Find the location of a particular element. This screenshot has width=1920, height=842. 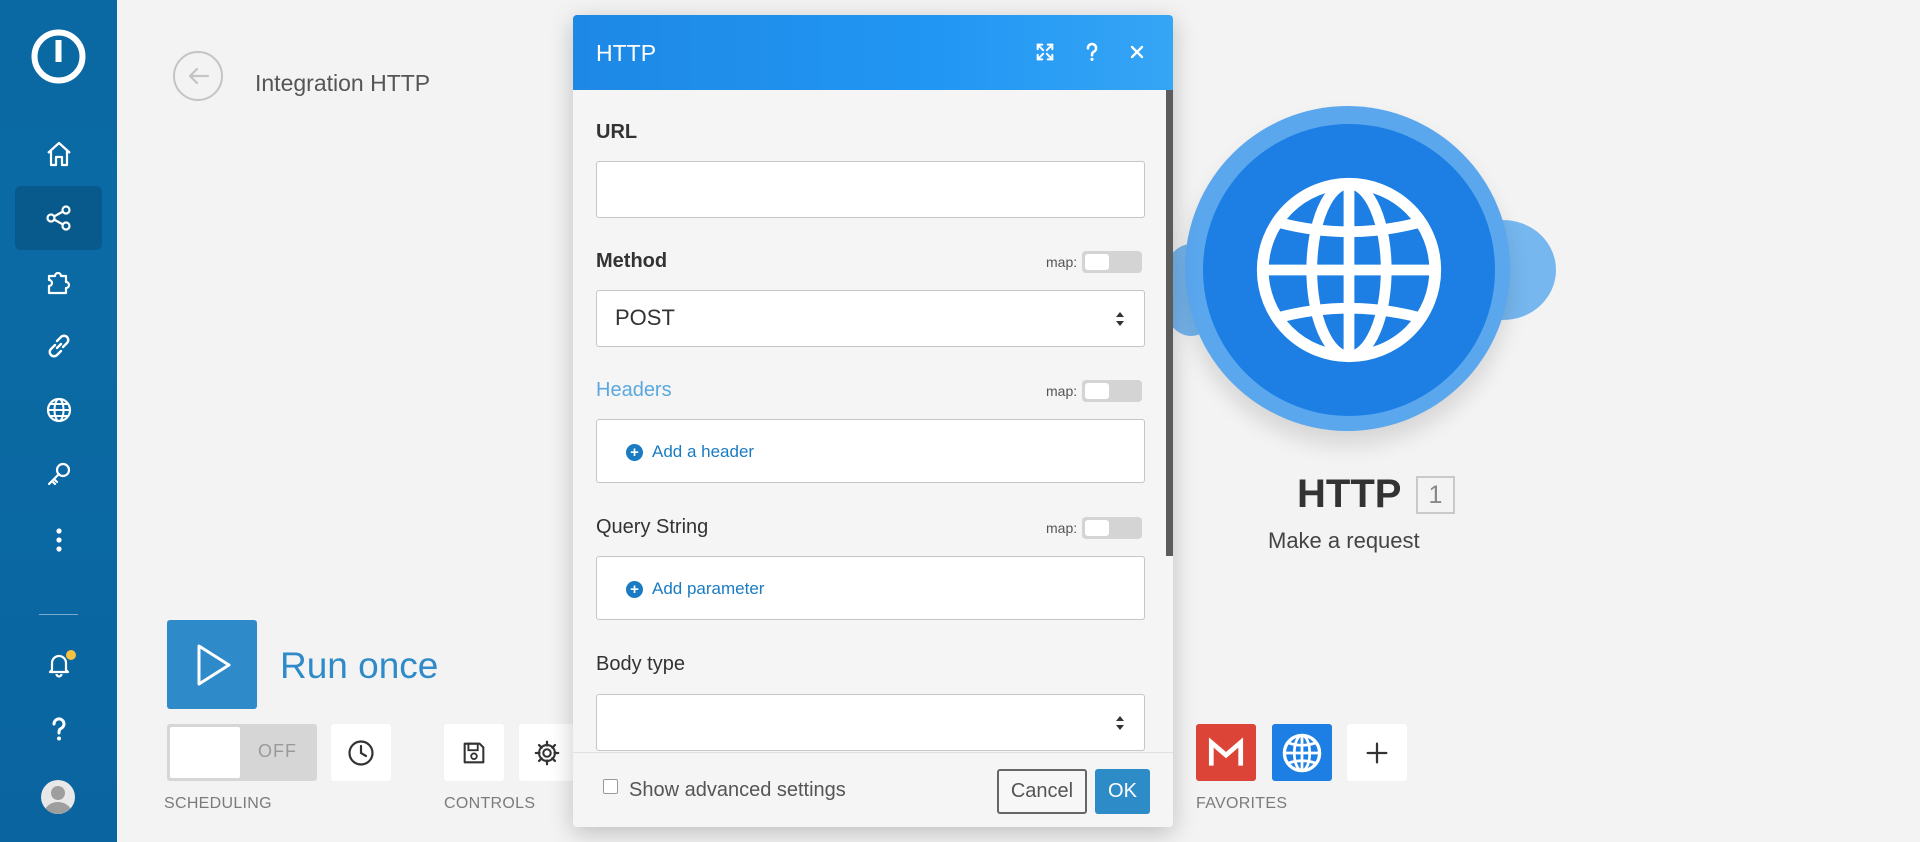

module-title: HTTP is located at coordinates (1349, 494).